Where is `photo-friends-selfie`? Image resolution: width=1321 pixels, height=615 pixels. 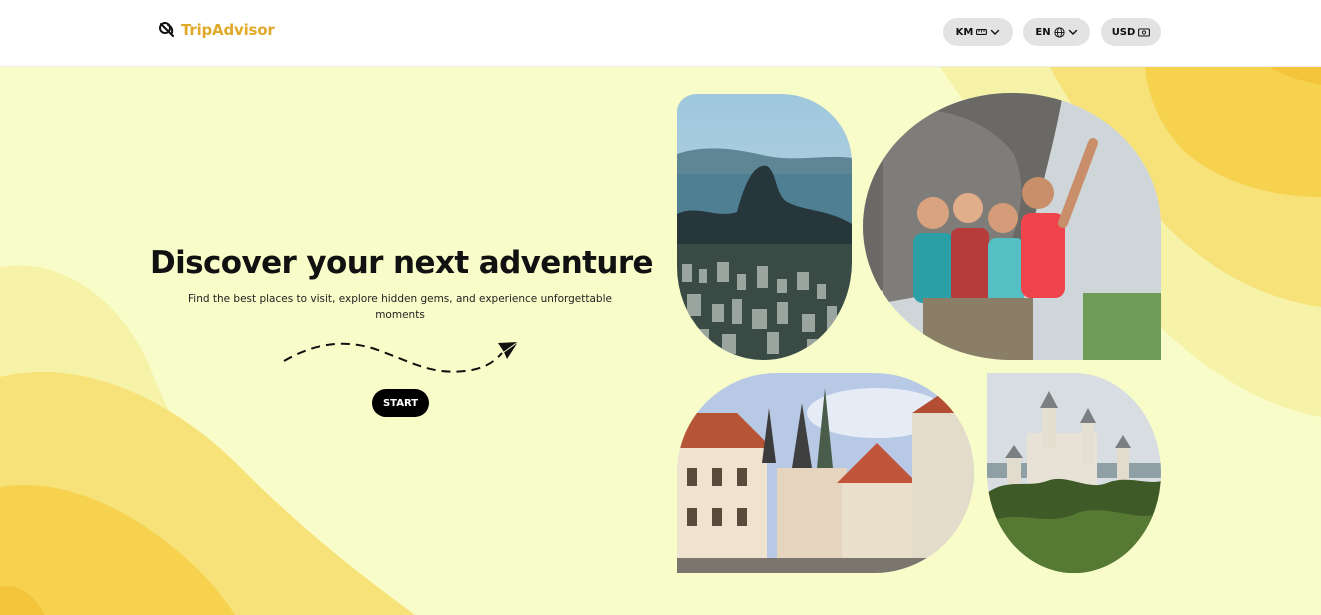
photo-friends-selfie is located at coordinates (1012, 226).